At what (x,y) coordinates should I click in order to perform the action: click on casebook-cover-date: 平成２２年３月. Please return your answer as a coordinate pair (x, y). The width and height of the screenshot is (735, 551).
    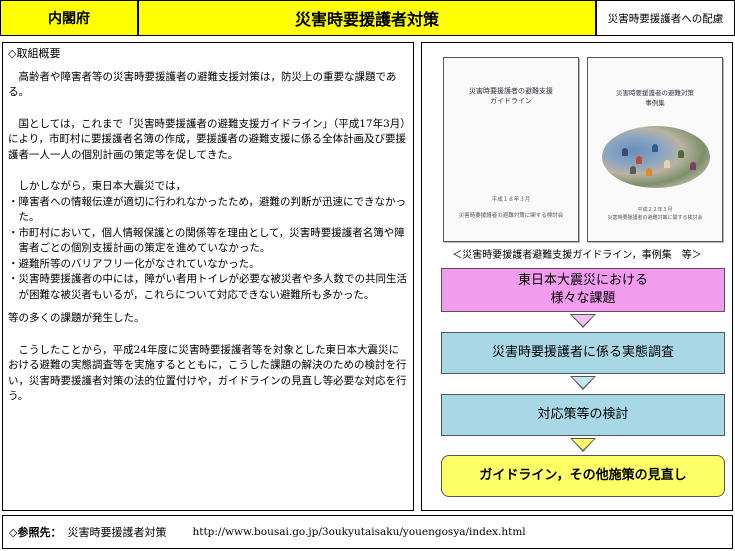
    Looking at the image, I should click on (655, 210).